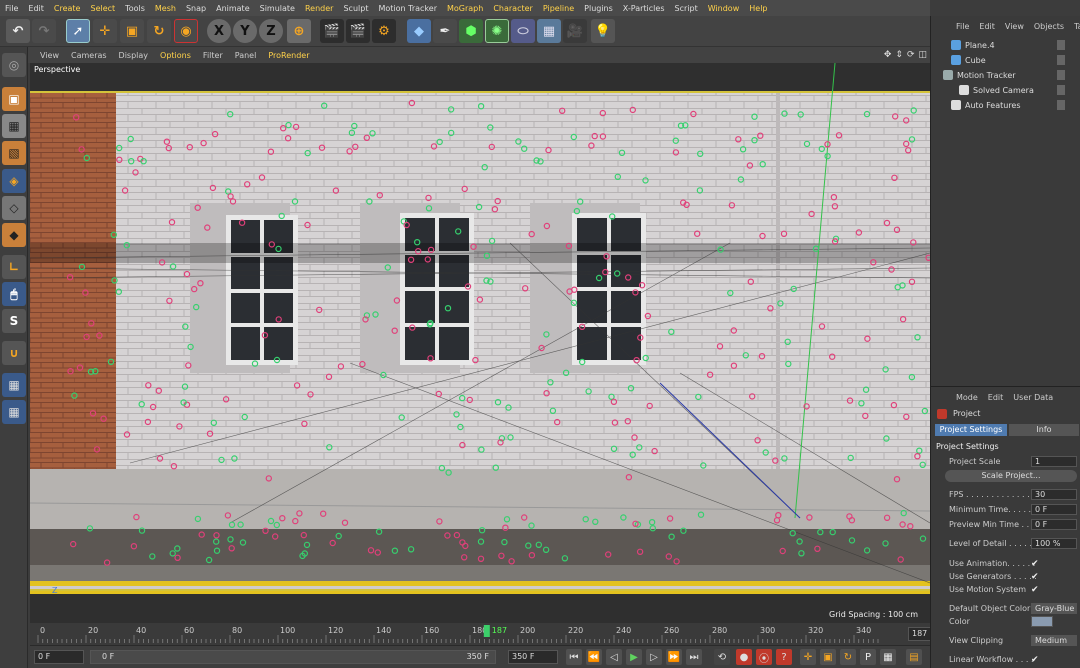  What do you see at coordinates (654, 657) in the screenshot?
I see `next-frame-icon: ▷` at bounding box center [654, 657].